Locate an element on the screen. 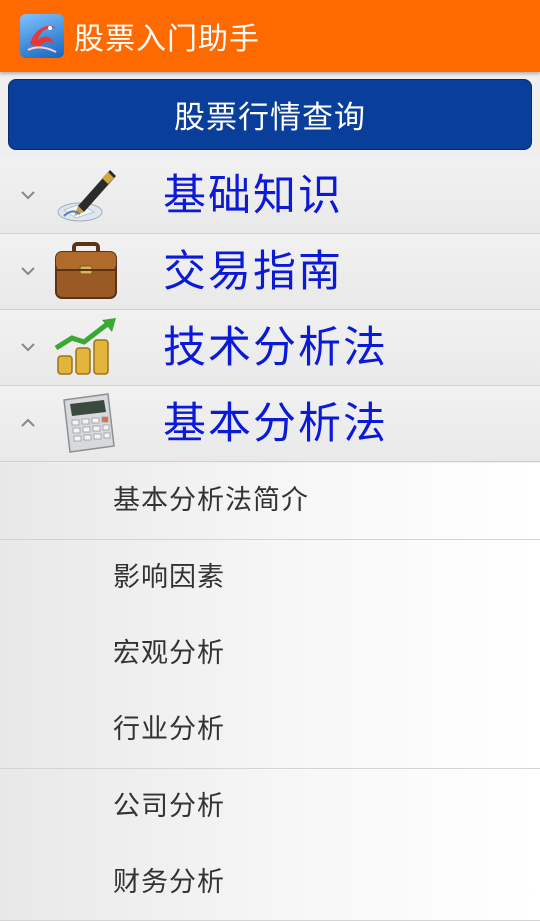 The image size is (540, 921). list-item: 基本分析法简介 is located at coordinates (270, 501).